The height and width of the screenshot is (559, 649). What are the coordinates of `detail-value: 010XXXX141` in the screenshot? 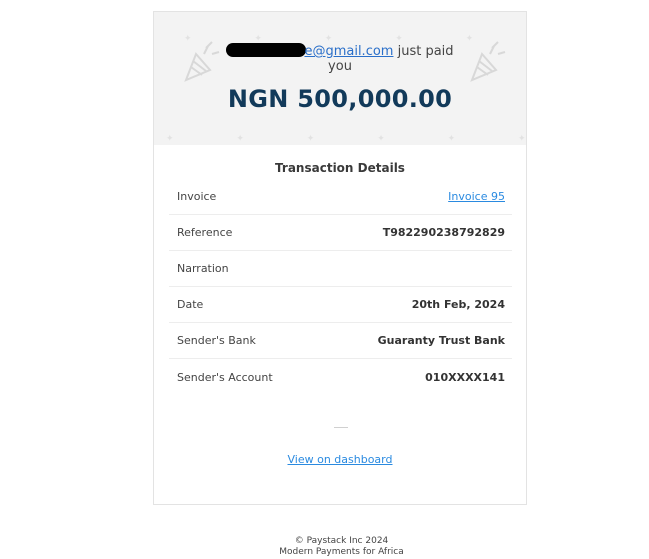 It's located at (465, 377).